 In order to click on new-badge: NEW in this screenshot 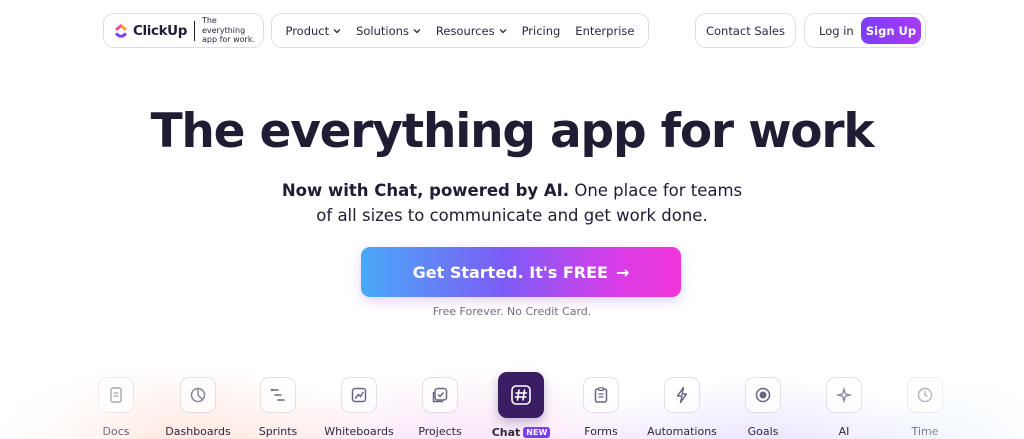, I will do `click(537, 432)`.